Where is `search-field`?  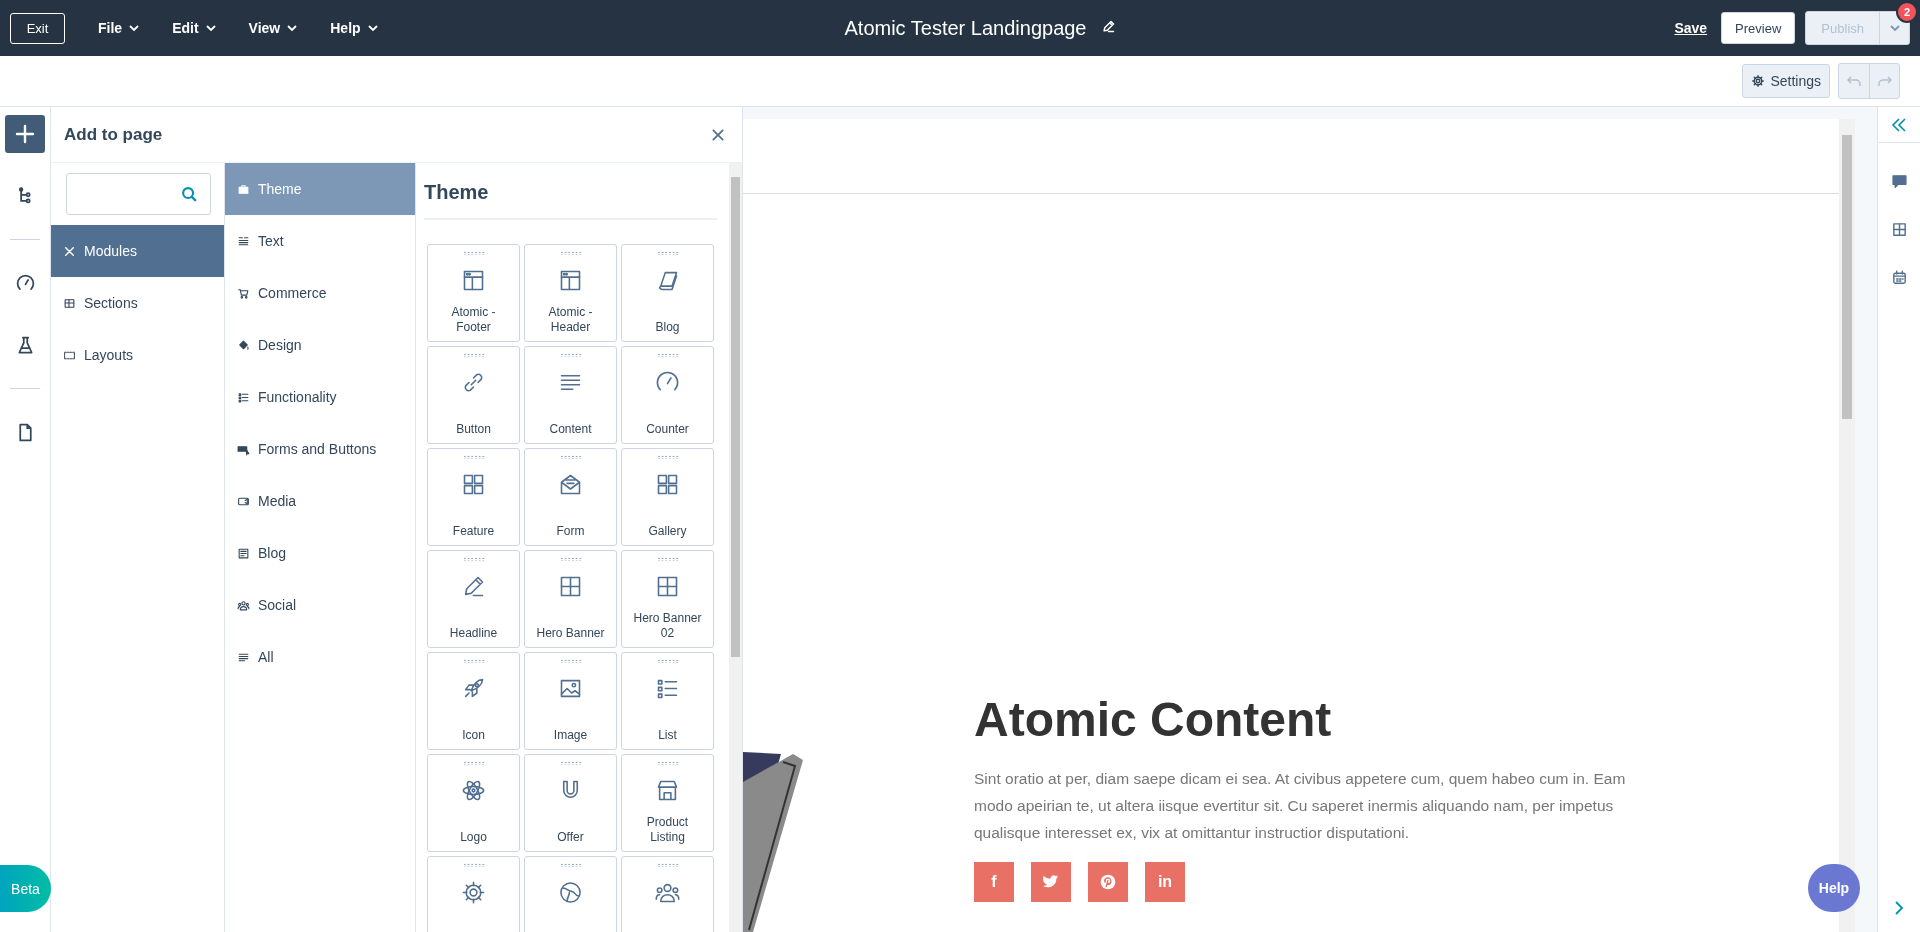 search-field is located at coordinates (138, 194).